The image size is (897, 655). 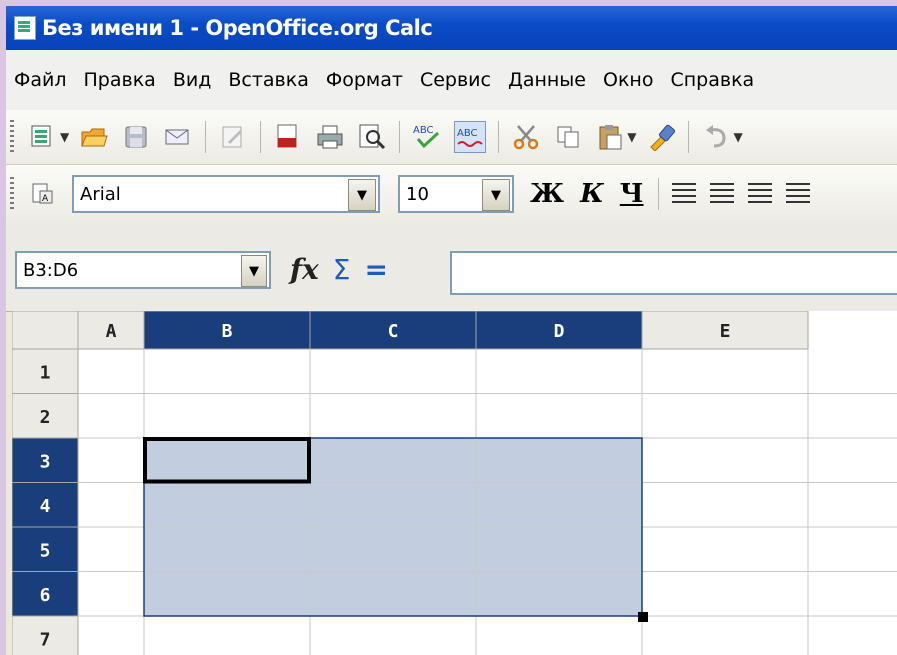 I want to click on name-box-value: B3:D6, so click(x=51, y=270).